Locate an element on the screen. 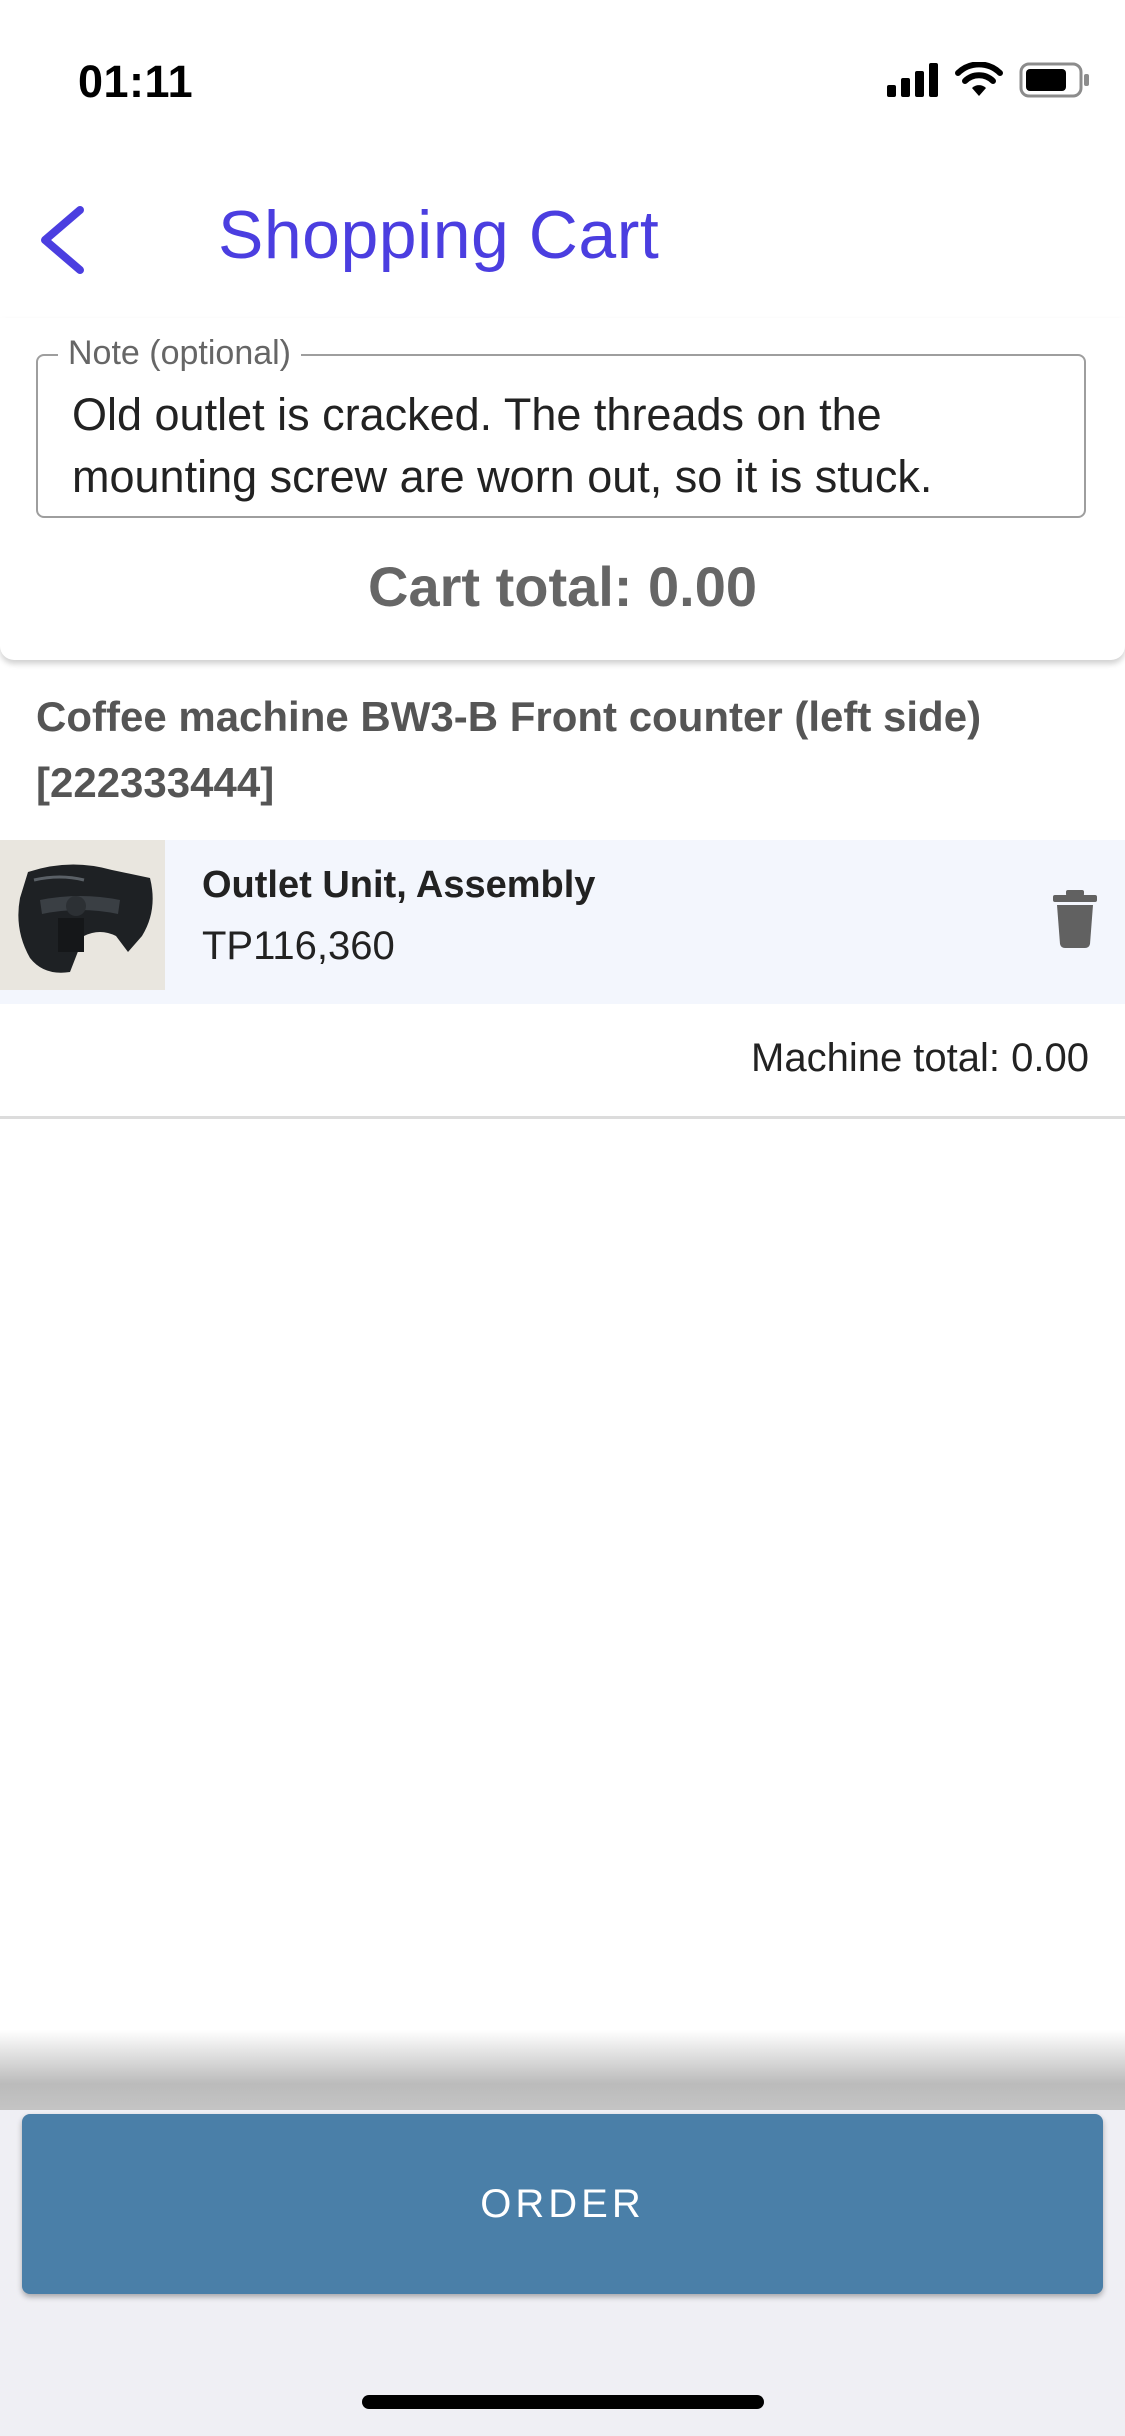 The image size is (1125, 2436). home-indicator is located at coordinates (563, 2402).